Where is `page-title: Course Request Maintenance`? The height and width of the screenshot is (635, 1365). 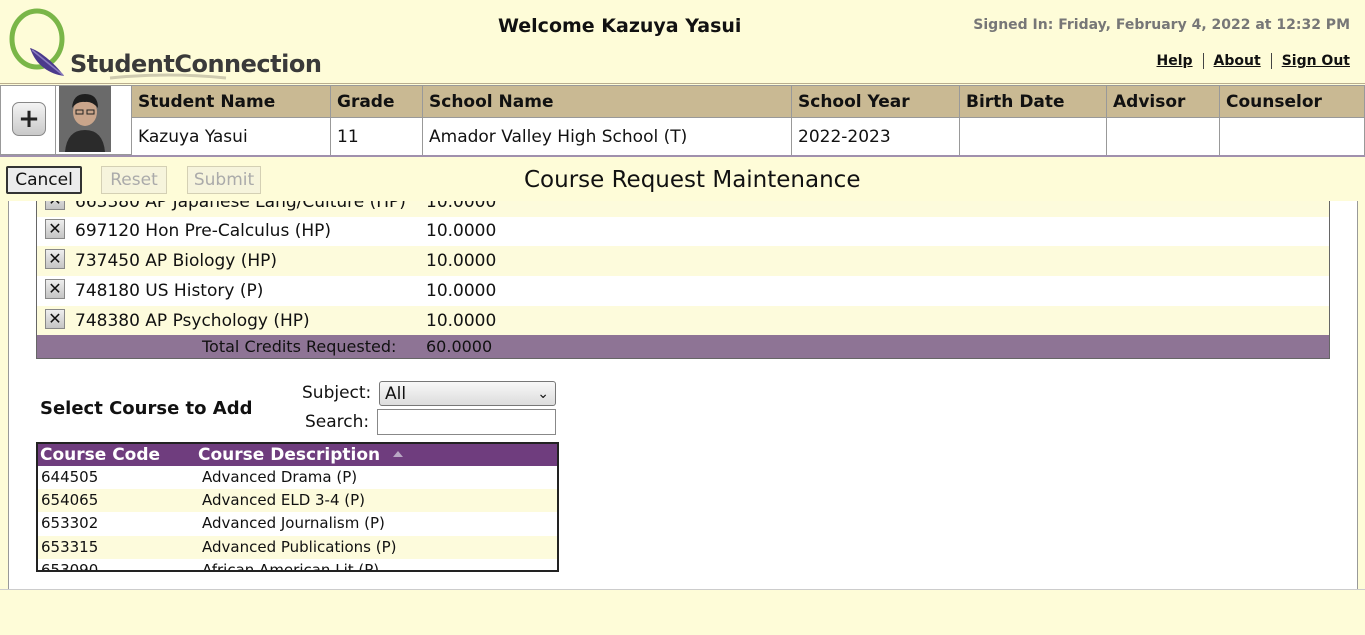 page-title: Course Request Maintenance is located at coordinates (692, 180).